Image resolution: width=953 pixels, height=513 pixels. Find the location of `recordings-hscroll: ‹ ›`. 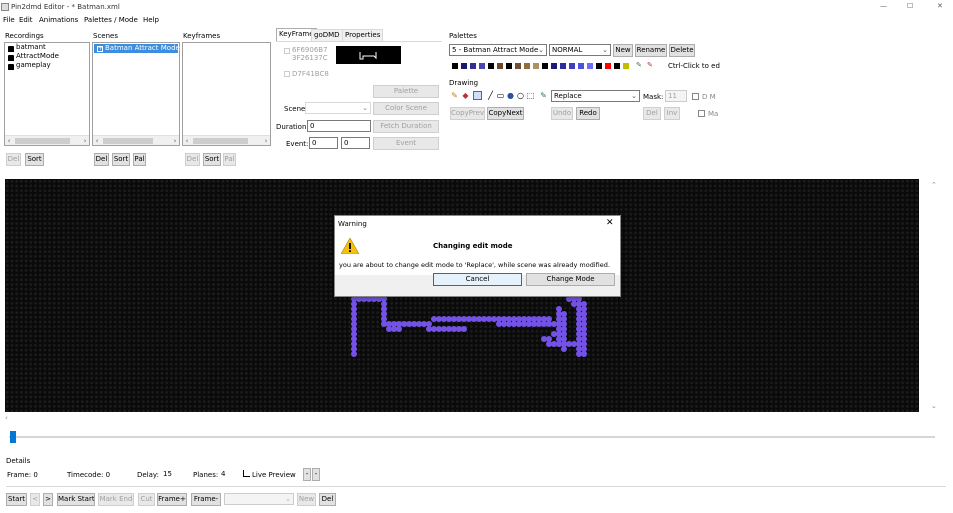

recordings-hscroll: ‹ › is located at coordinates (47, 140).